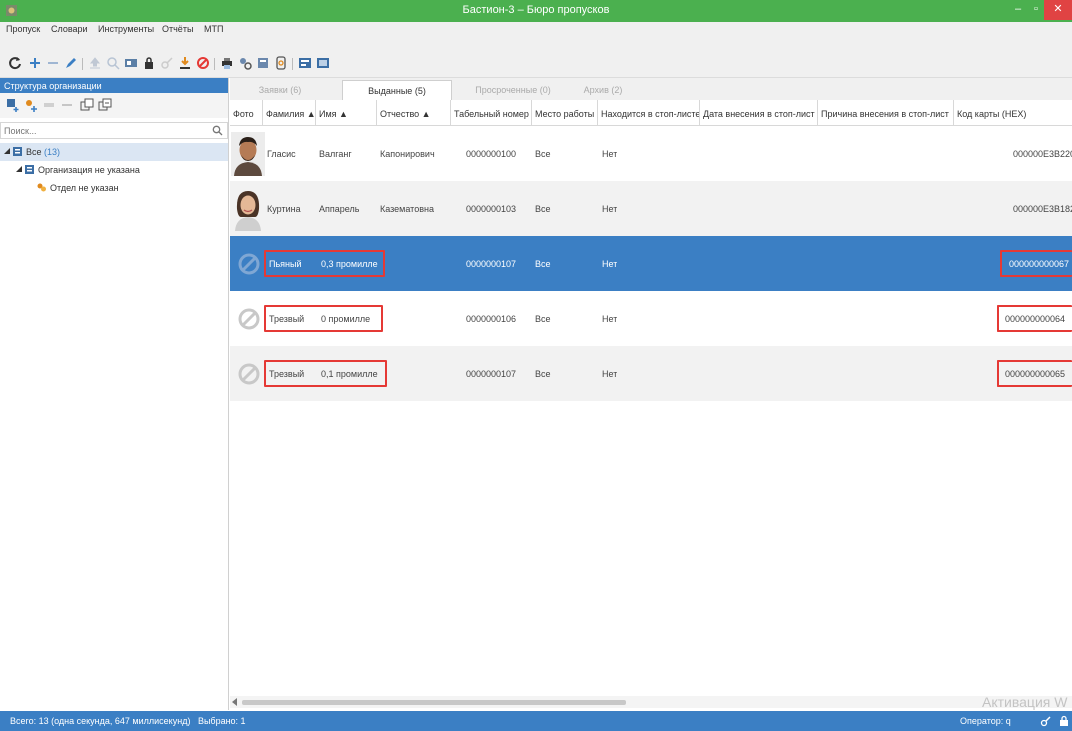 This screenshot has height=731, width=1072. Describe the element at coordinates (149, 63) in the screenshot. I see `lock-icon` at that location.